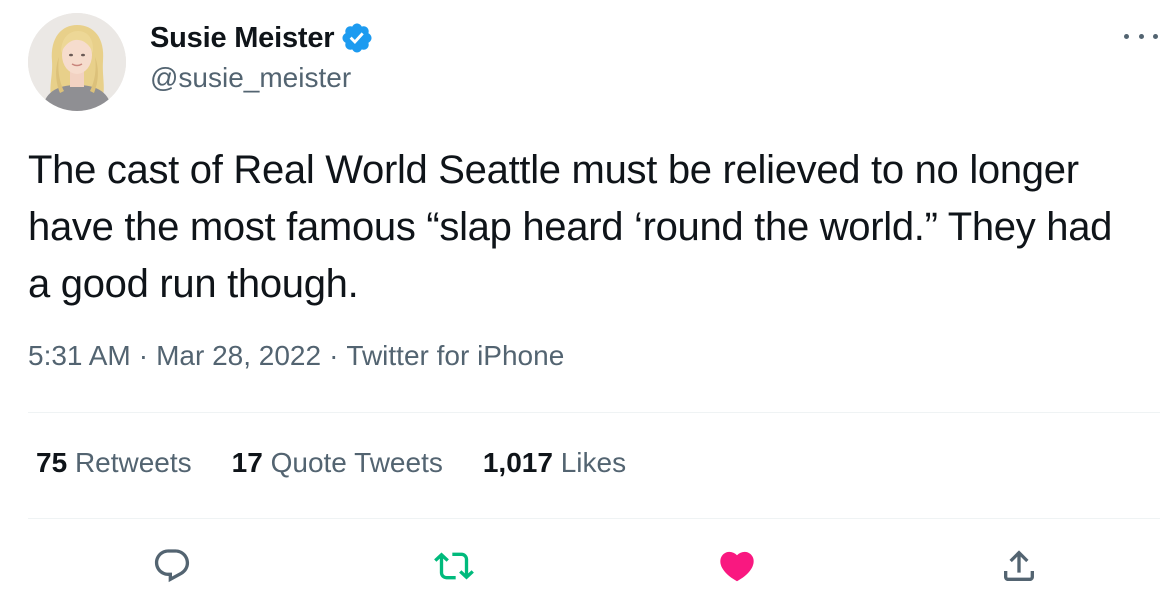 The width and height of the screenshot is (1172, 606). I want to click on reply-button, so click(172, 566).